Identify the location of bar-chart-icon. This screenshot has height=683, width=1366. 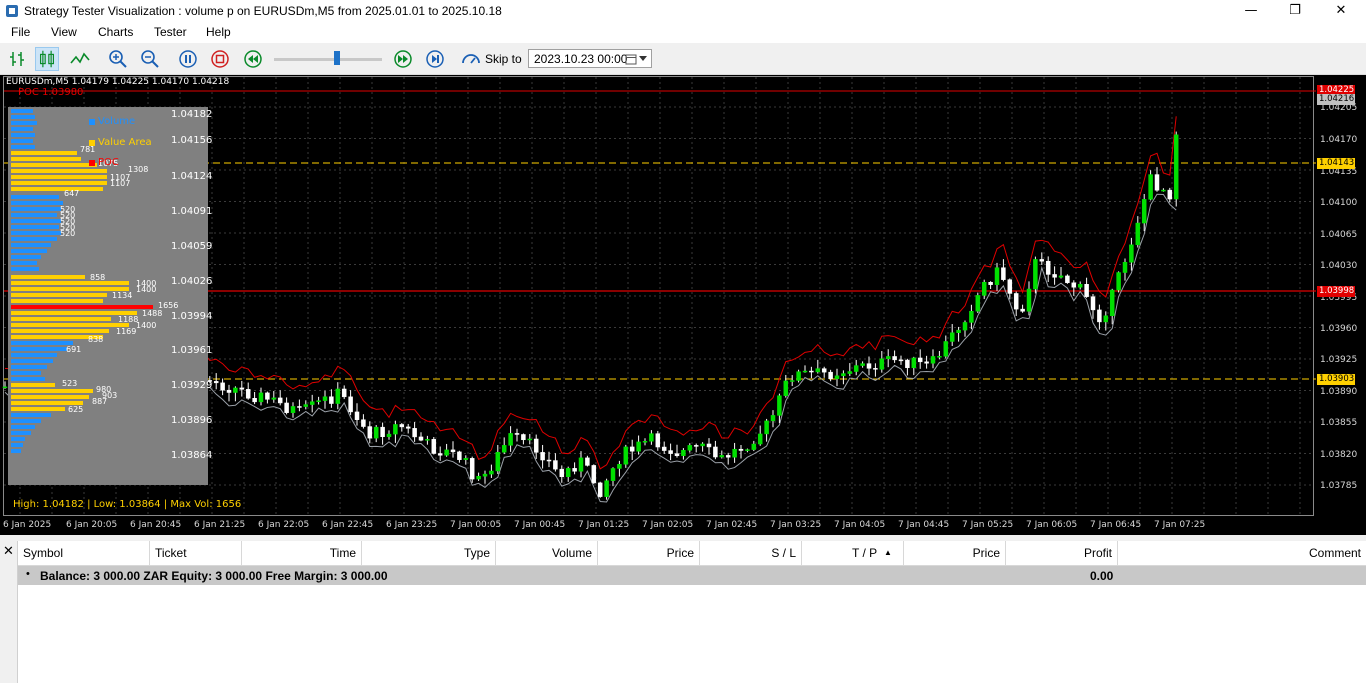
(17, 59).